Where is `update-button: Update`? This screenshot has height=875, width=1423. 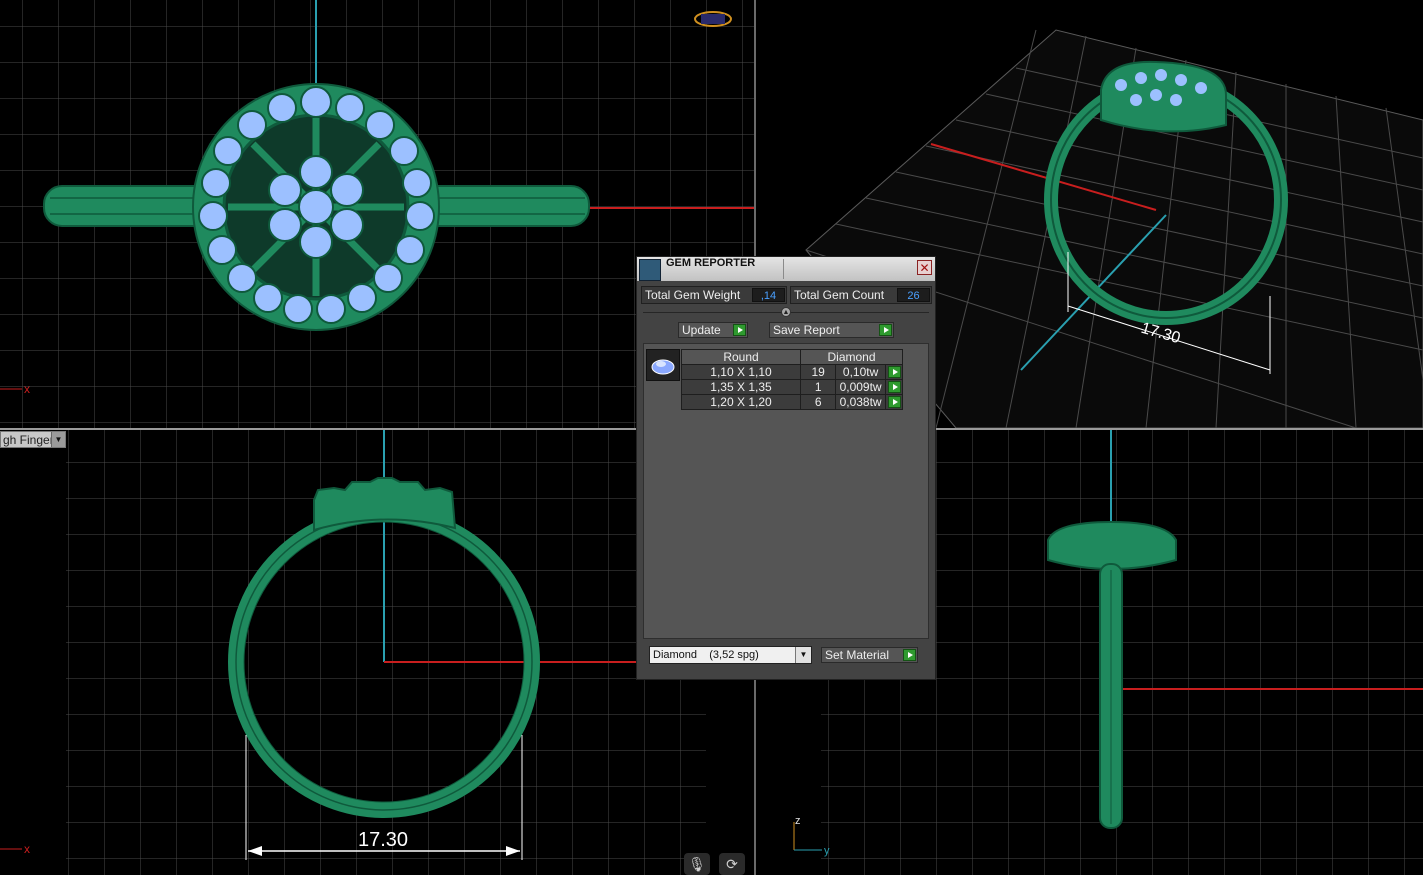 update-button: Update is located at coordinates (713, 330).